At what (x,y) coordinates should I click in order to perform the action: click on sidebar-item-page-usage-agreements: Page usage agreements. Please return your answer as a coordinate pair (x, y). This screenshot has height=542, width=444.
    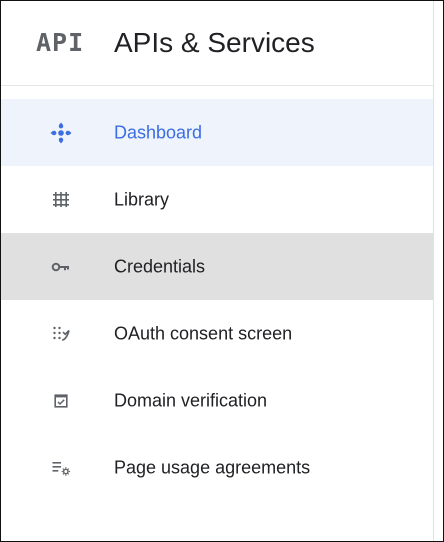
    Looking at the image, I should click on (217, 467).